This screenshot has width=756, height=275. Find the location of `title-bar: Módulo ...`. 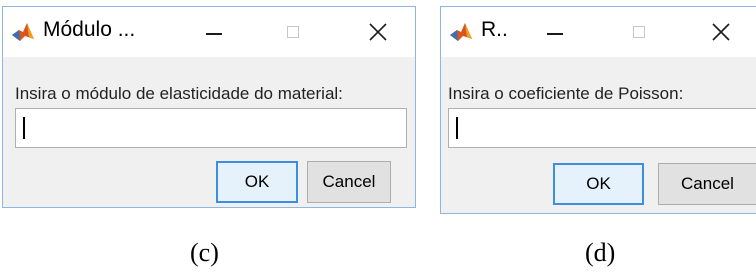

title-bar: Módulo ... is located at coordinates (209, 32).